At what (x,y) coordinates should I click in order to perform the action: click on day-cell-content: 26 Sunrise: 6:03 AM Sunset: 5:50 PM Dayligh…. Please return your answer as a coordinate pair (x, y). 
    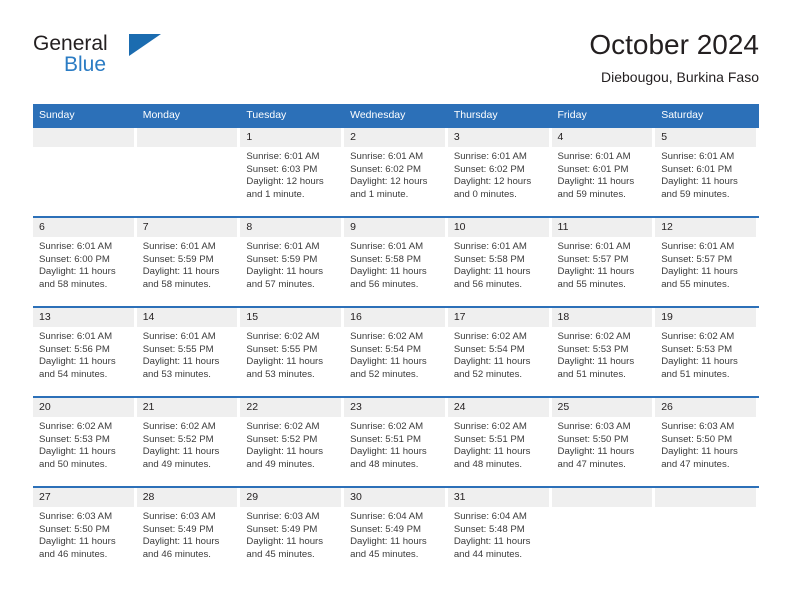
    Looking at the image, I should click on (707, 442).